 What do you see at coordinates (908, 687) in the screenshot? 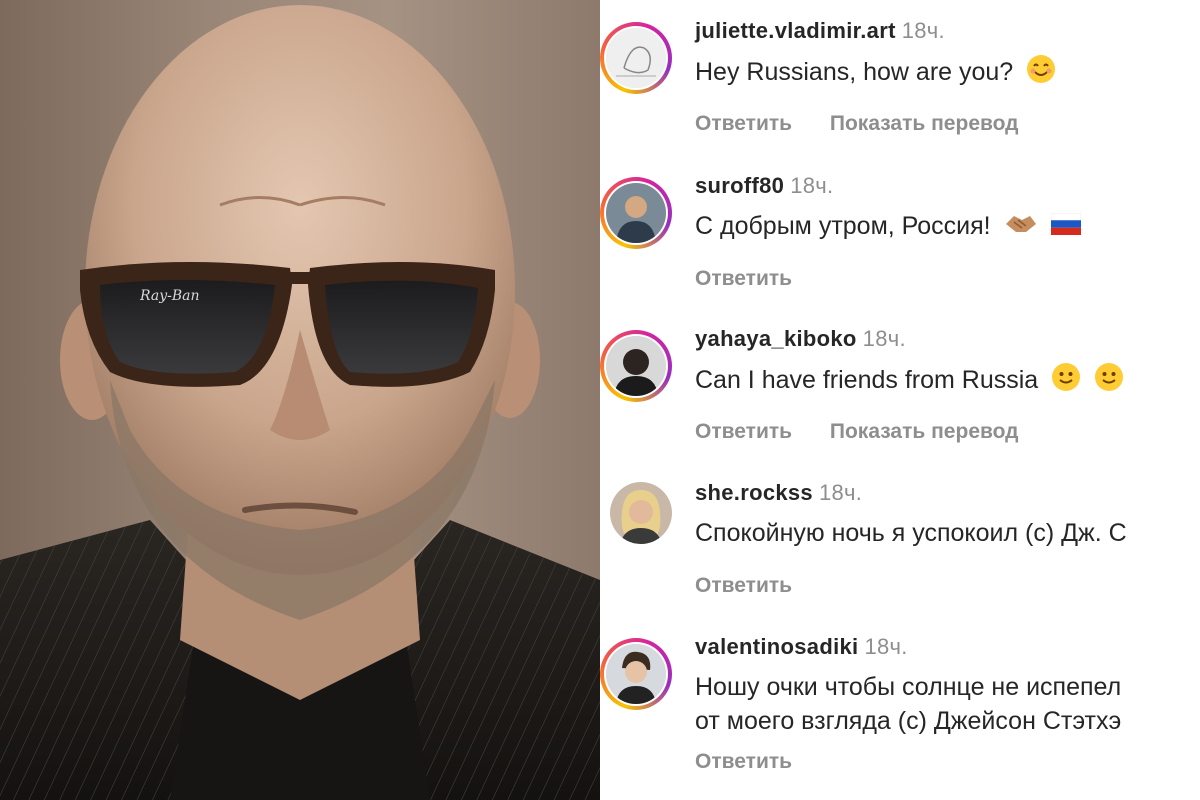
I see `comment-line: Ношу очки чтобы солнце не испепел` at bounding box center [908, 687].